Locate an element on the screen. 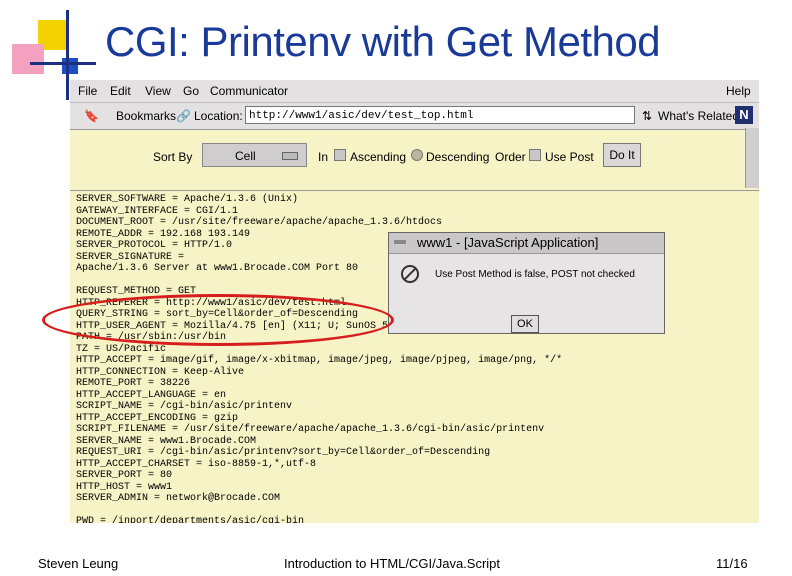 The width and height of the screenshot is (792, 576). location-icon: 🔗 is located at coordinates (183, 116).